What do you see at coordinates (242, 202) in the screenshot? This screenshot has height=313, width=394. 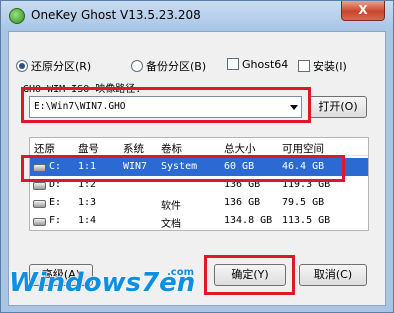 I see `cell-total: 136 GB` at bounding box center [242, 202].